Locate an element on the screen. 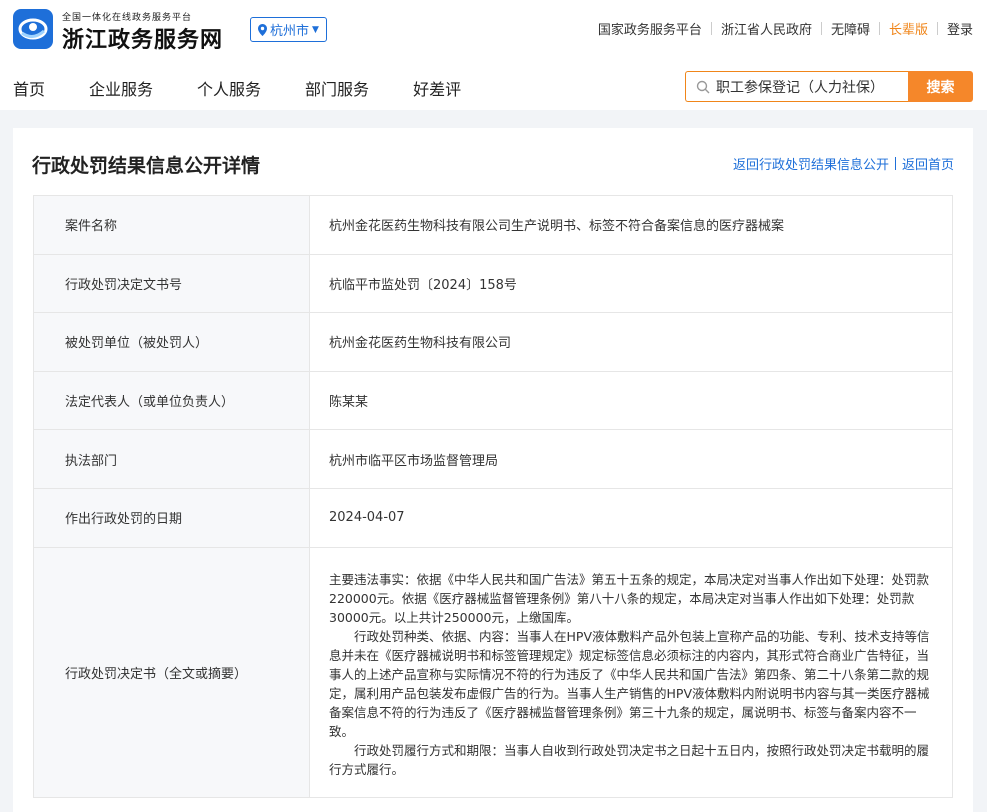 The width and height of the screenshot is (987, 812). location-pin-icon is located at coordinates (262, 29).